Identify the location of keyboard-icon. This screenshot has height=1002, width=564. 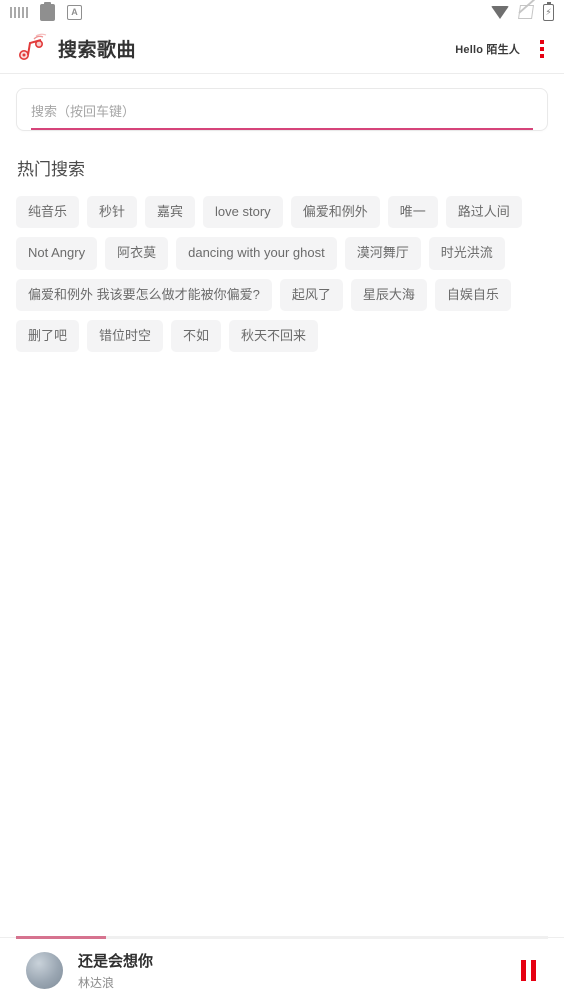
(19, 12).